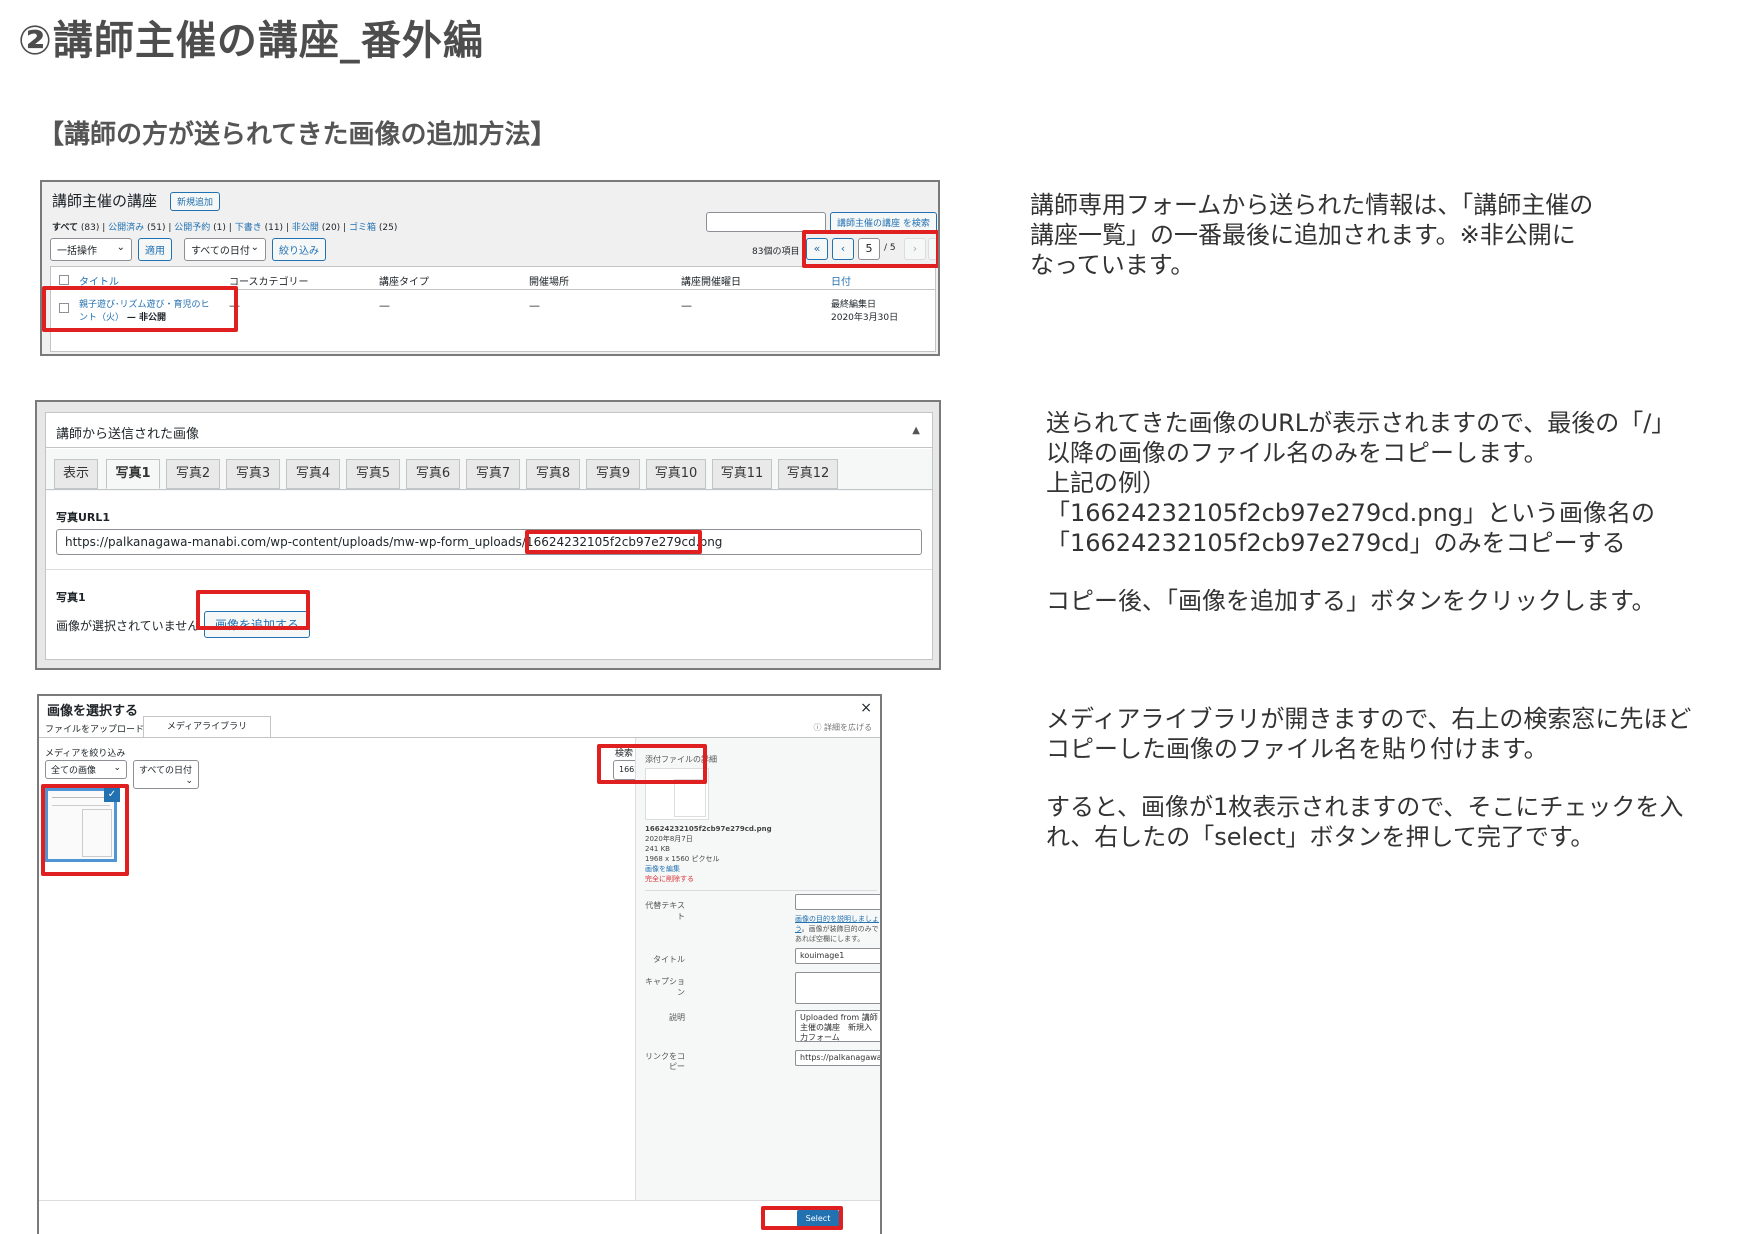 The image size is (1756, 1234). What do you see at coordinates (613, 474) in the screenshot?
I see `tab-photo9: 写真9` at bounding box center [613, 474].